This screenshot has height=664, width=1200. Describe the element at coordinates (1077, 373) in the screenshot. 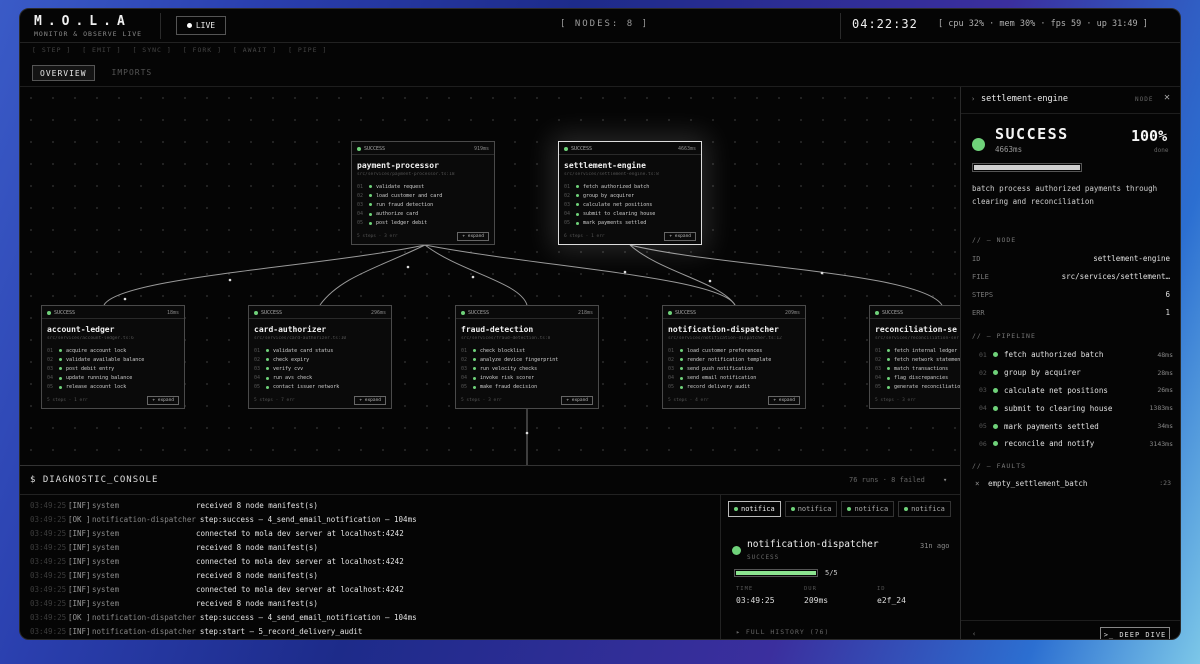

I see `pipeline-step: 02 group by acquirer 28ms` at that location.